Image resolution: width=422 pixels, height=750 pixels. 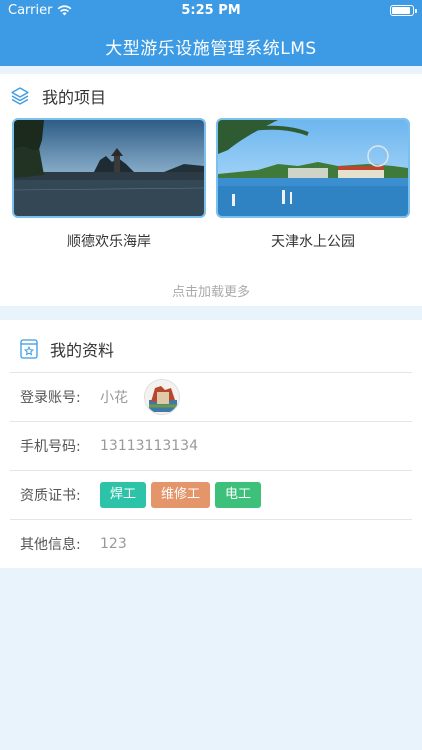 I want to click on cert-tag-welder: 焊工, so click(x=123, y=495).